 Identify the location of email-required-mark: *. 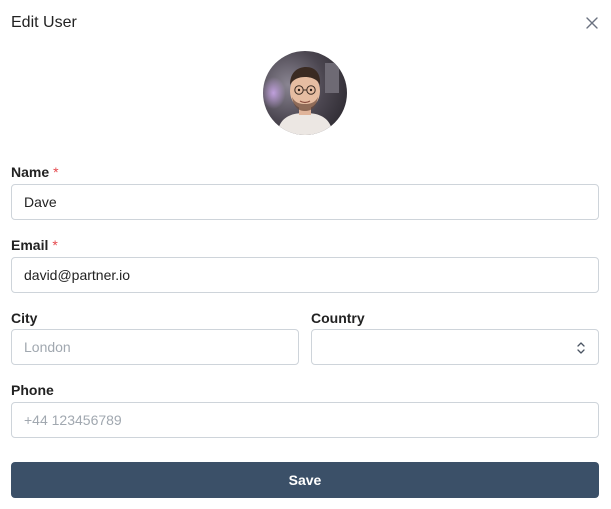
(55, 245).